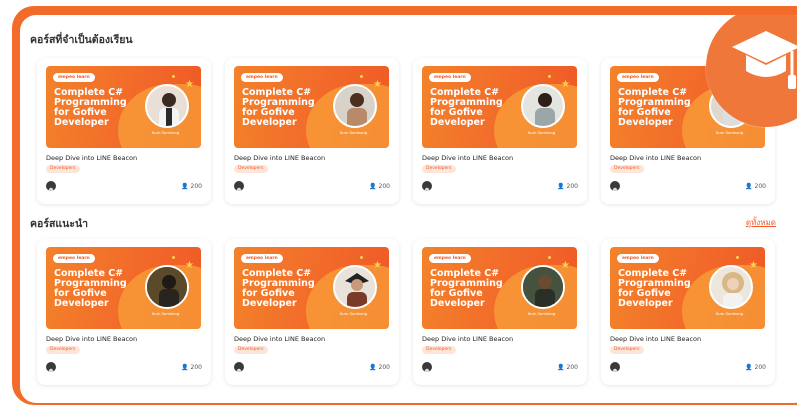 This screenshot has width=797, height=415. I want to click on section-title-recommended: คอร์สแนะนำ, so click(59, 224).